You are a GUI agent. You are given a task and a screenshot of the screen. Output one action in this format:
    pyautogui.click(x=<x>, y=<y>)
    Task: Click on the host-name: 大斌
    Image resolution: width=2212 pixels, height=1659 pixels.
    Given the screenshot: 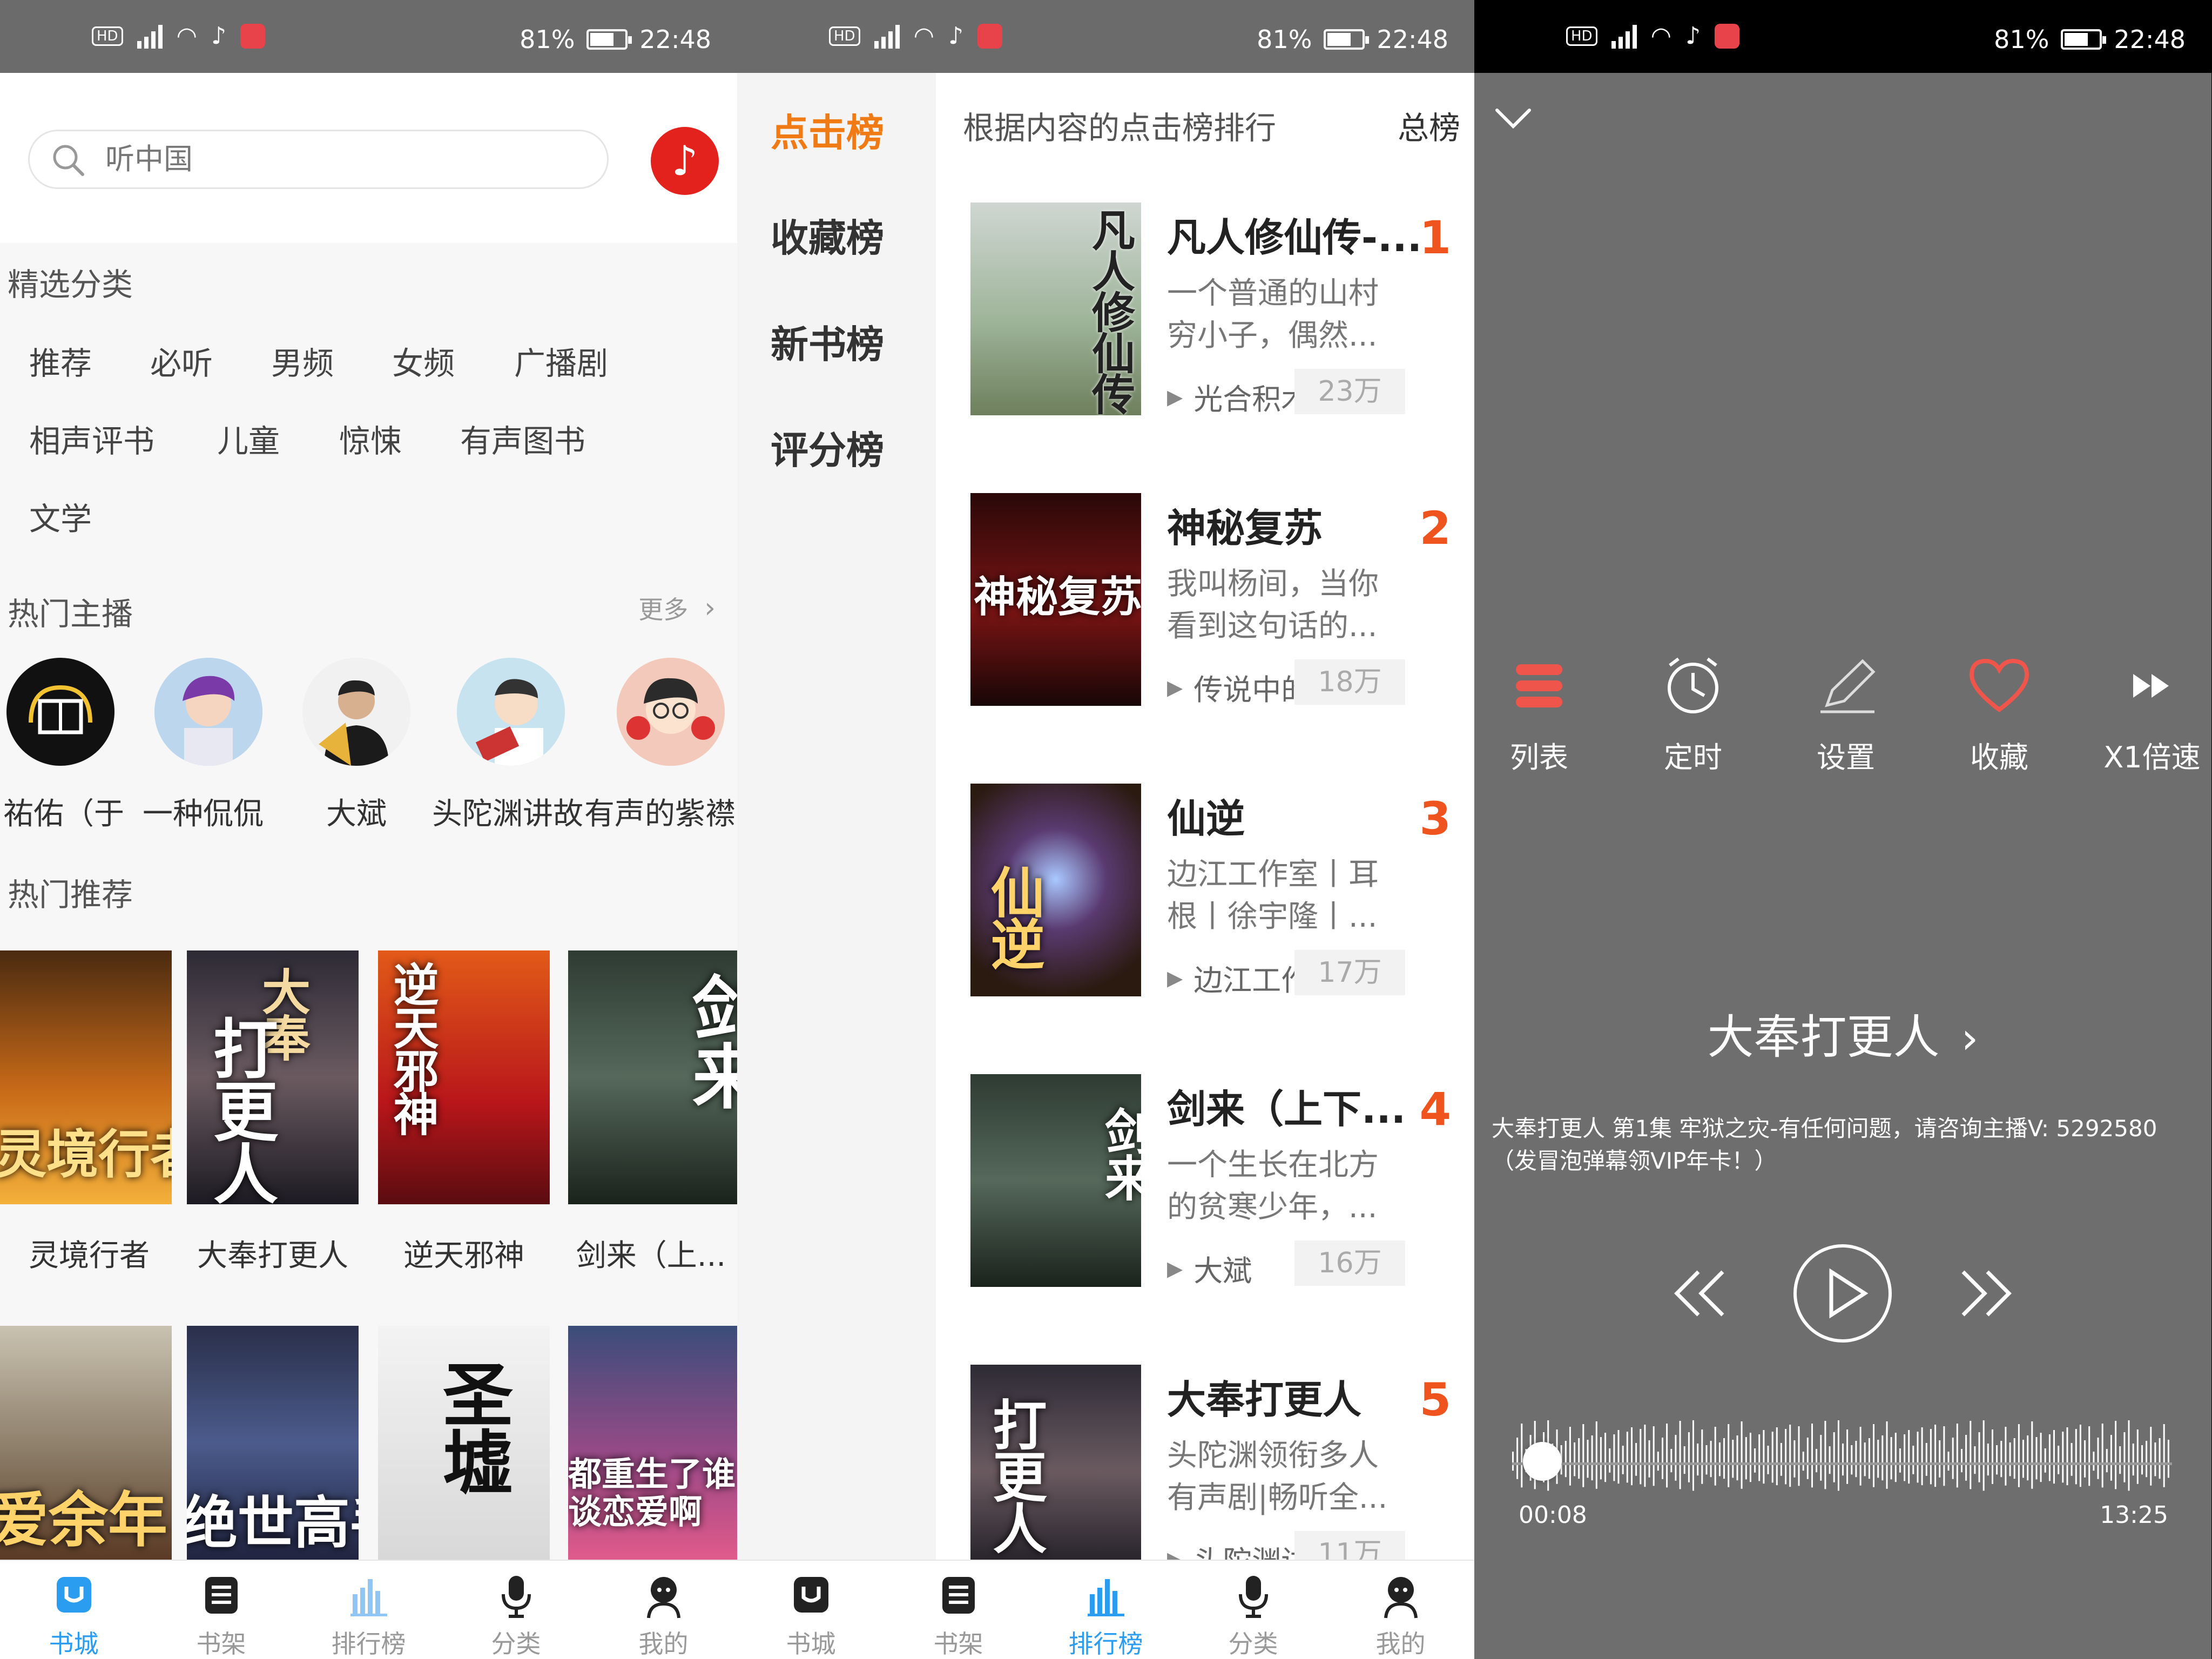 What is the action you would take?
    pyautogui.click(x=356, y=811)
    